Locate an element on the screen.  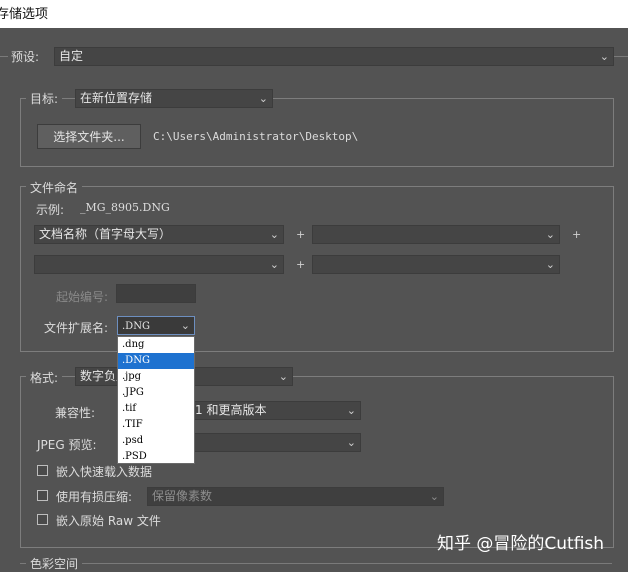
naming-field-2: ⌄ is located at coordinates (436, 234).